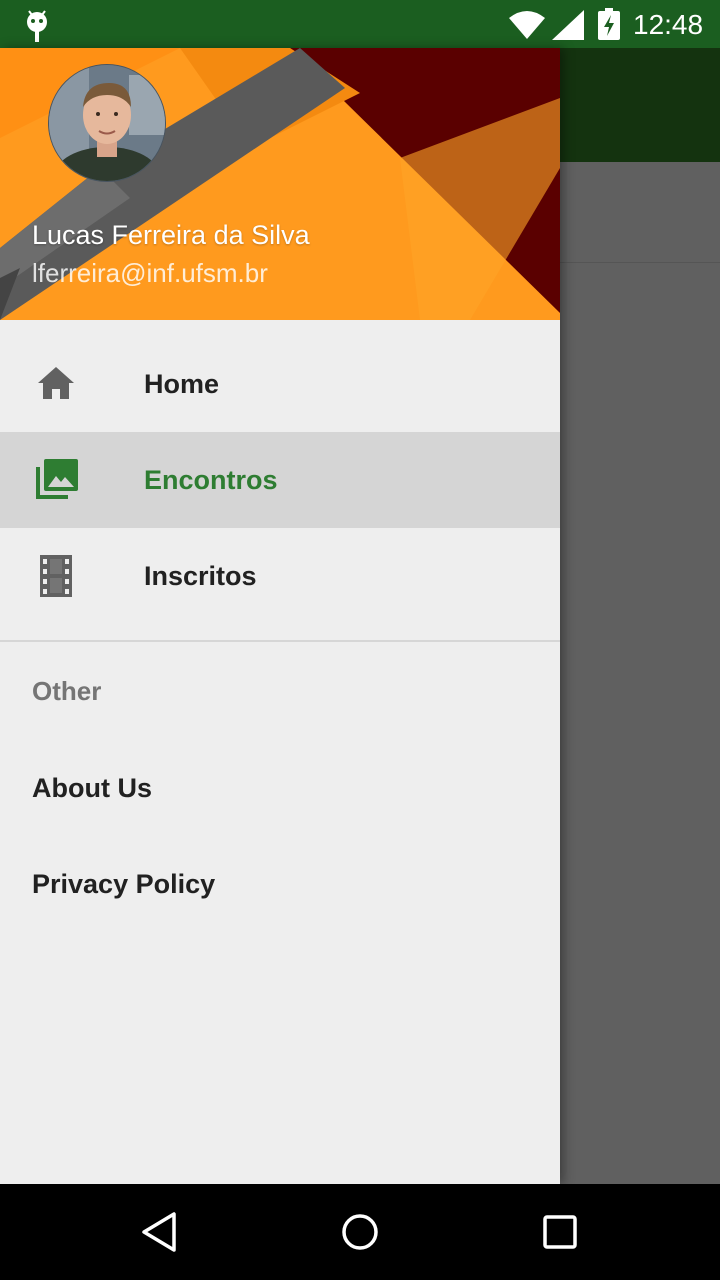  Describe the element at coordinates (200, 576) in the screenshot. I see `menu-item-label: Inscritos` at that location.